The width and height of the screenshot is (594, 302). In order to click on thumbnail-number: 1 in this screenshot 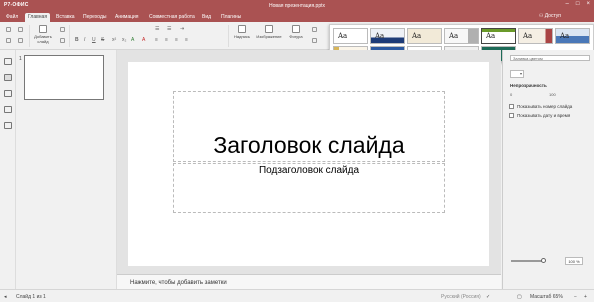, I will do `click(20, 59)`.